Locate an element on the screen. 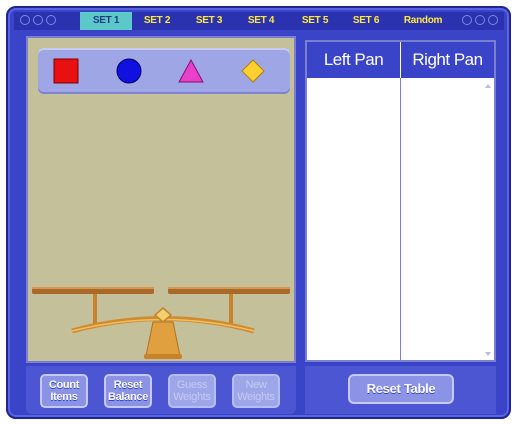 The width and height of the screenshot is (518, 425). count-items-button: Count Items is located at coordinates (64, 391).